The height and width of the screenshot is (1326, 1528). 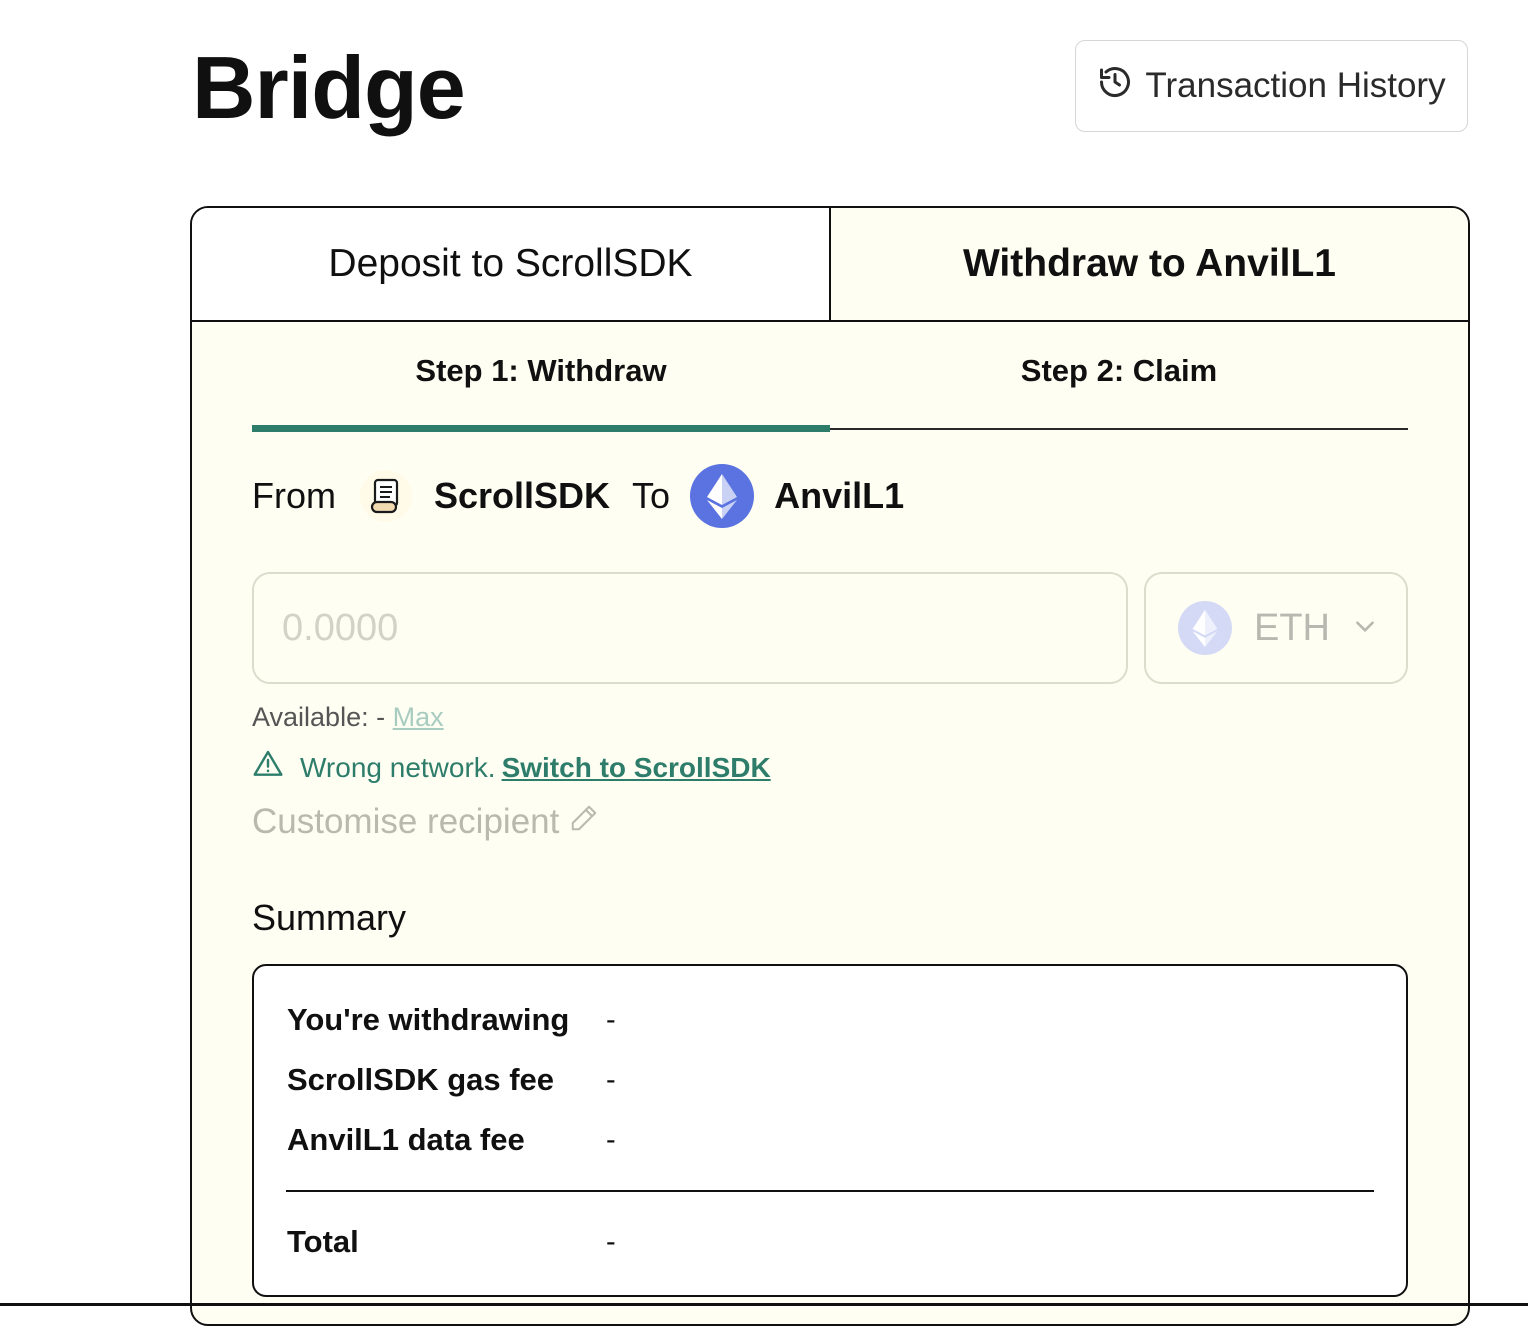 I want to click on tab-withdraw: Withdraw to AnvilL1, so click(x=1149, y=264).